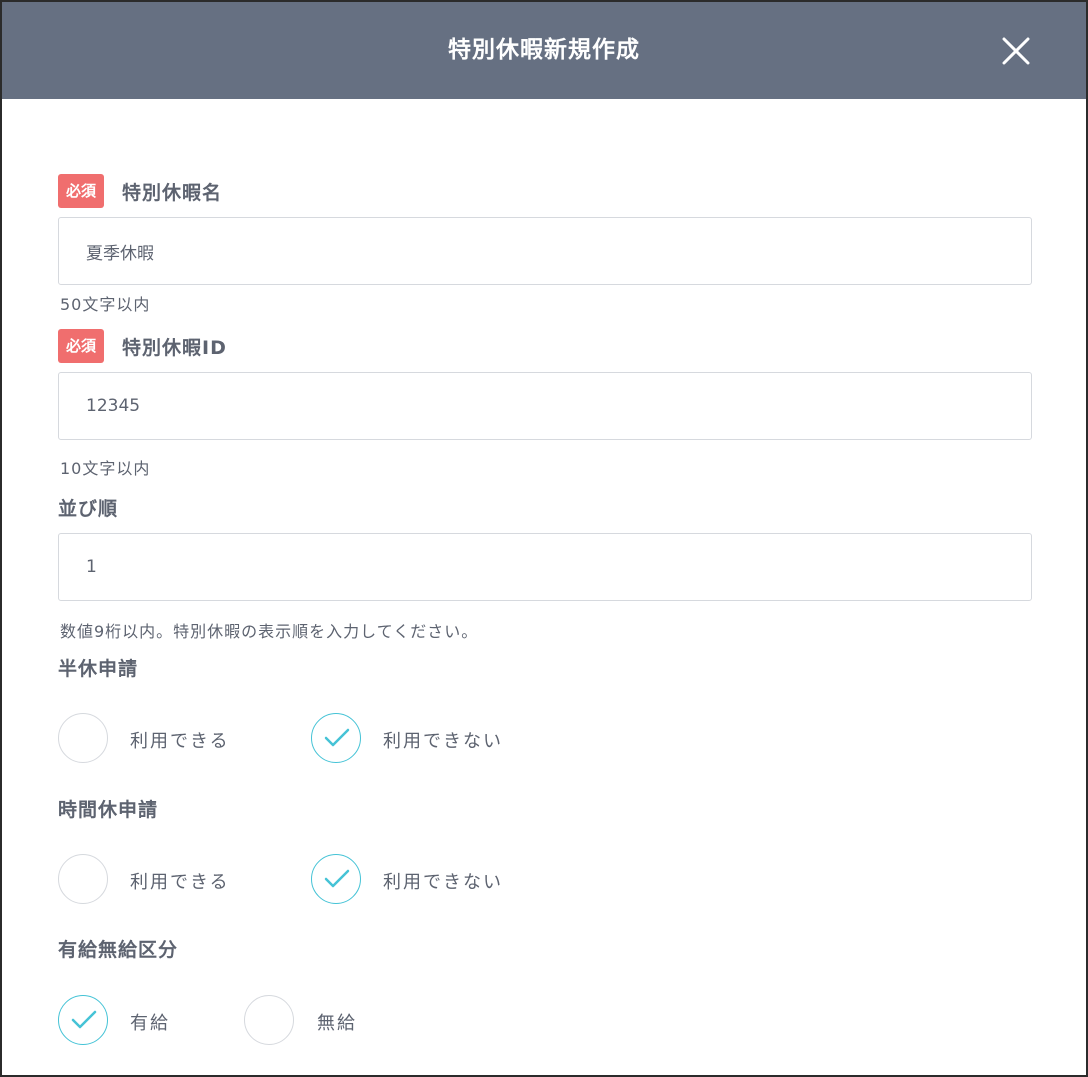 The image size is (1088, 1077). What do you see at coordinates (105, 304) in the screenshot?
I see `name-hint: 50文字以内` at bounding box center [105, 304].